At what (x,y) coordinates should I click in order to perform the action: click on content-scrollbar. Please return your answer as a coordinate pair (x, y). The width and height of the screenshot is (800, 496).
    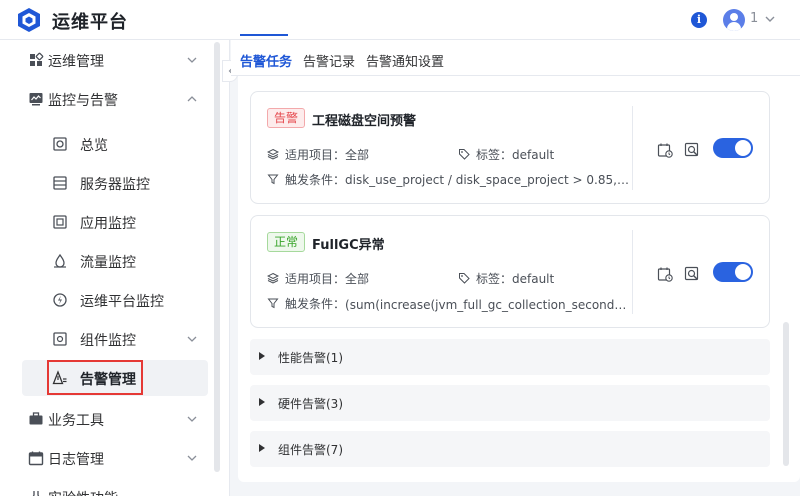
    Looking at the image, I should click on (786, 394).